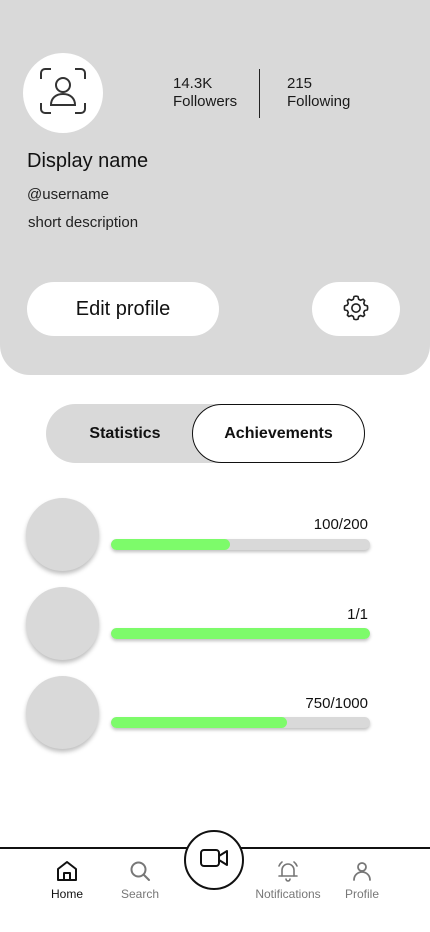  I want to click on nav-profile: Profile, so click(362, 889).